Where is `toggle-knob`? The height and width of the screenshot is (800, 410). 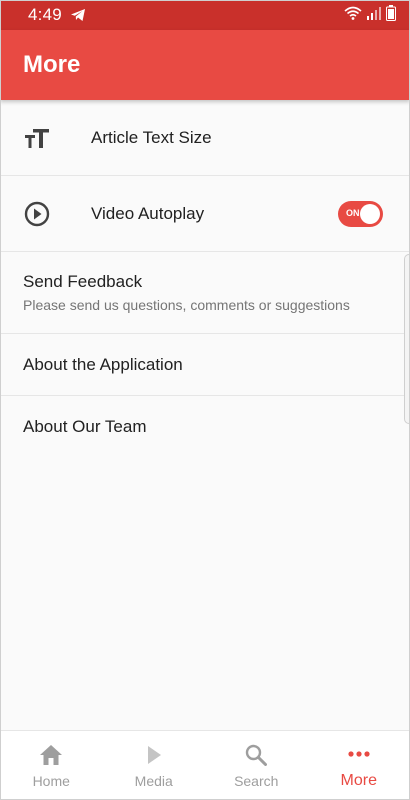 toggle-knob is located at coordinates (370, 213).